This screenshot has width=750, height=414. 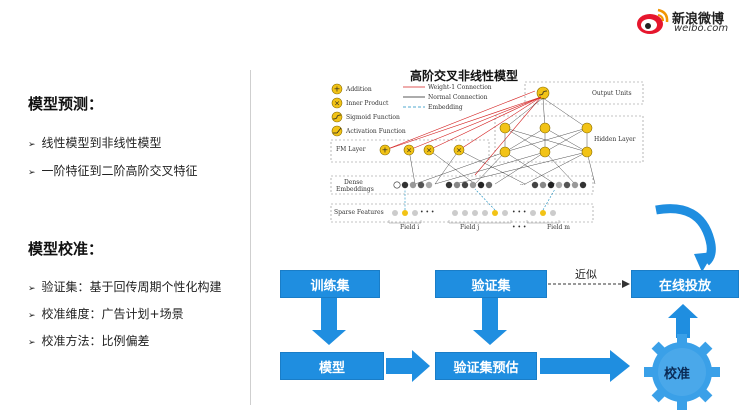 What do you see at coordinates (677, 374) in the screenshot?
I see `calibrate-label: 校准` at bounding box center [677, 374].